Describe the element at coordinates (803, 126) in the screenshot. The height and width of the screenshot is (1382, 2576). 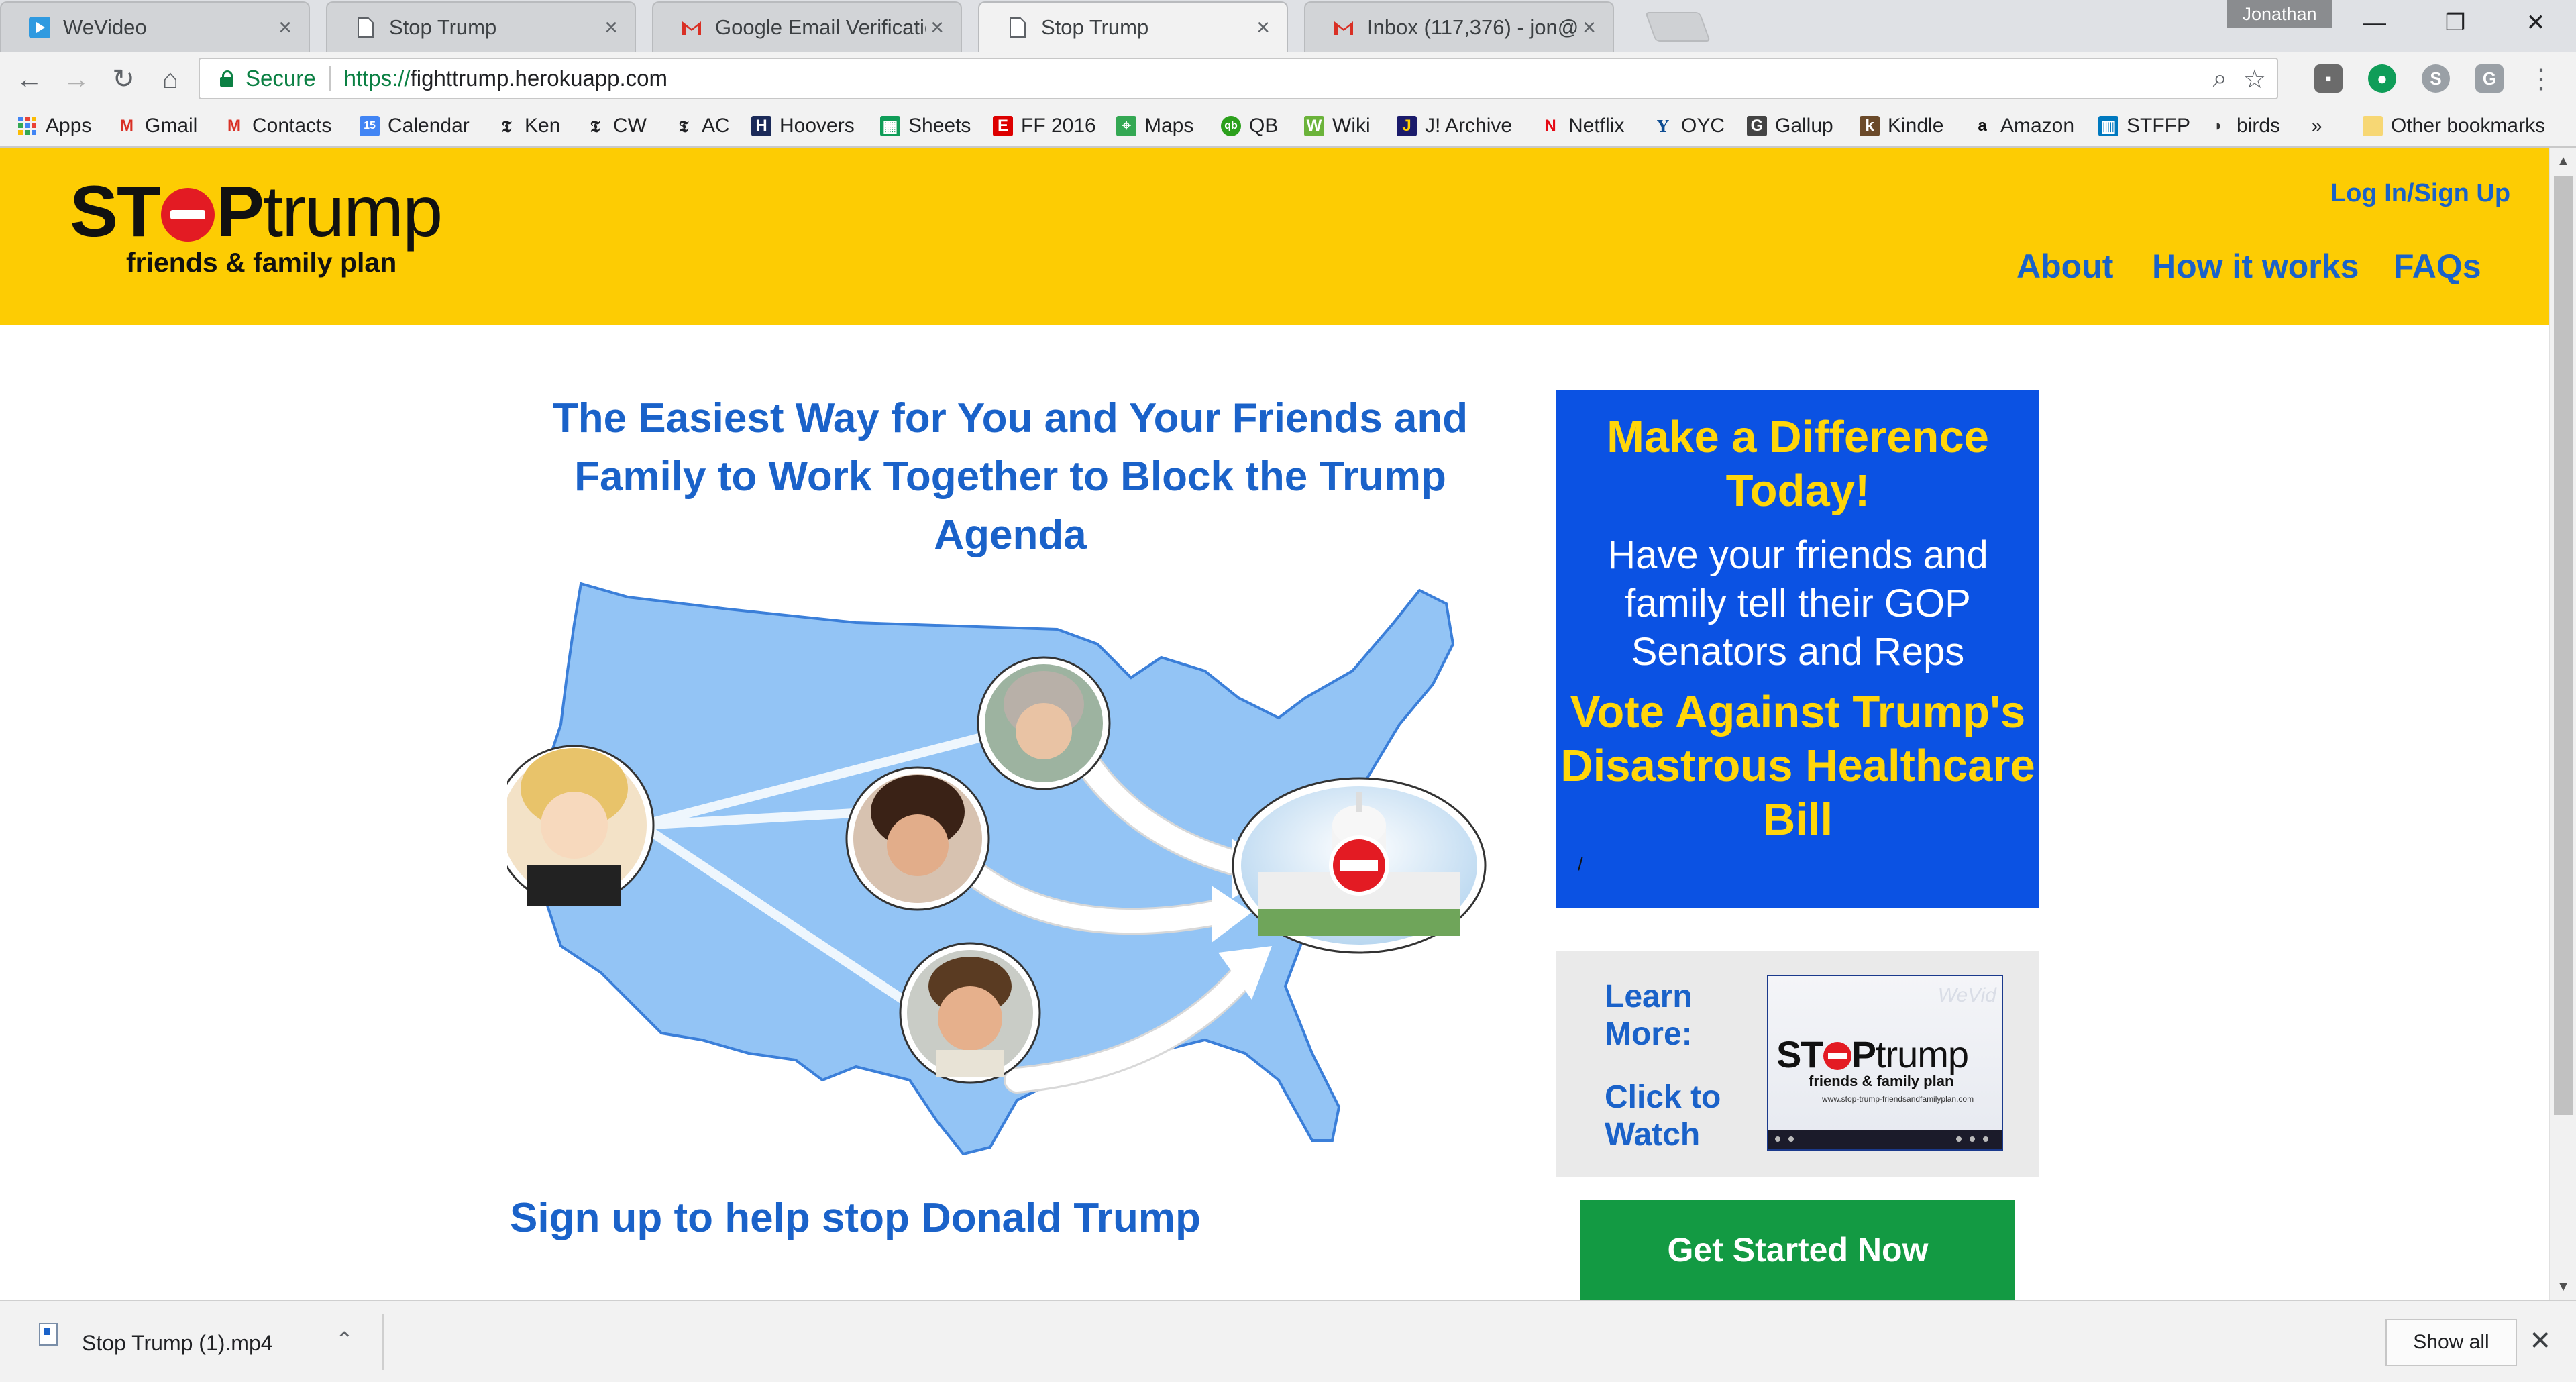
I see `bookmark-hoovers: H Hoovers` at that location.